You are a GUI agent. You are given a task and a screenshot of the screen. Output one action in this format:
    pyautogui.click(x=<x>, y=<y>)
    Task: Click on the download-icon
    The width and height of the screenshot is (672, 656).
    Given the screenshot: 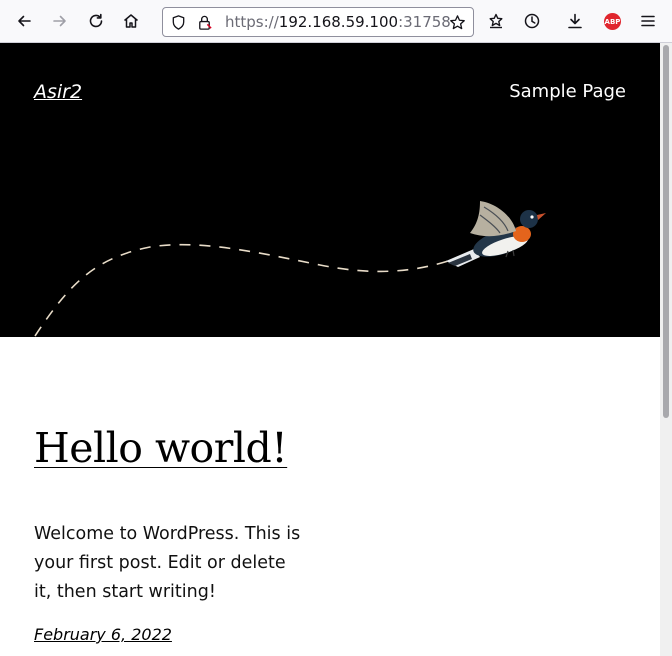 What is the action you would take?
    pyautogui.click(x=575, y=21)
    